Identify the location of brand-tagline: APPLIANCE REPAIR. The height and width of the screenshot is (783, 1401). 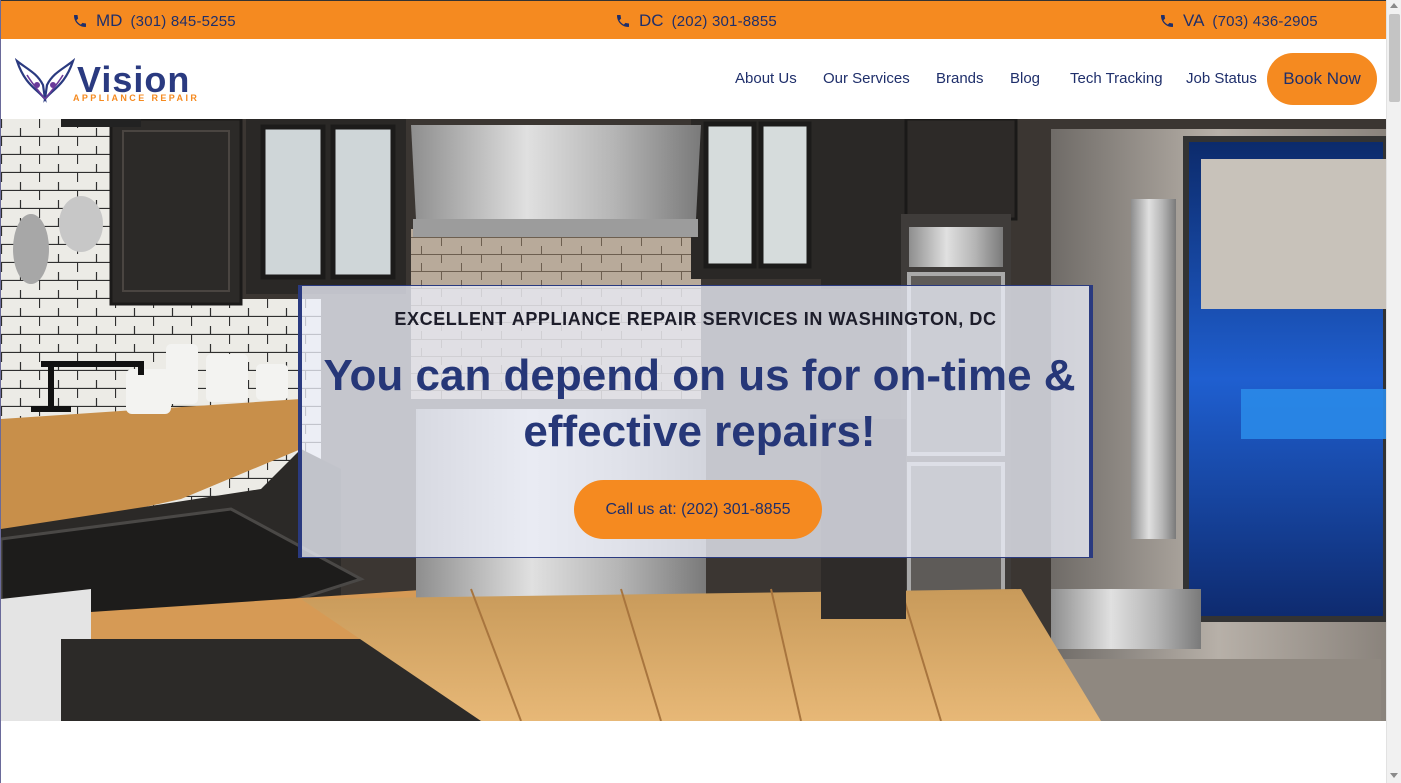
(136, 98).